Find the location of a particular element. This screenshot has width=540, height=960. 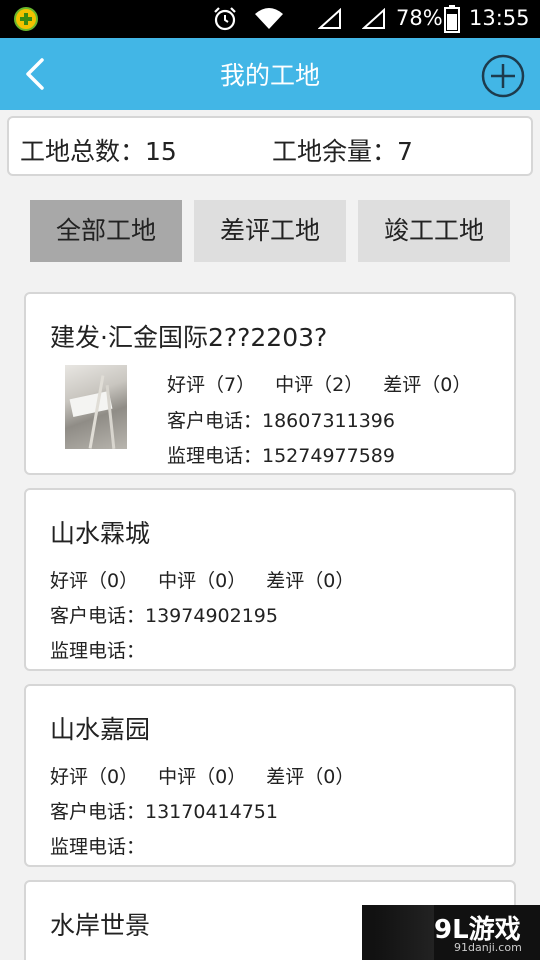

site-name: 水岸世景 is located at coordinates (100, 925).